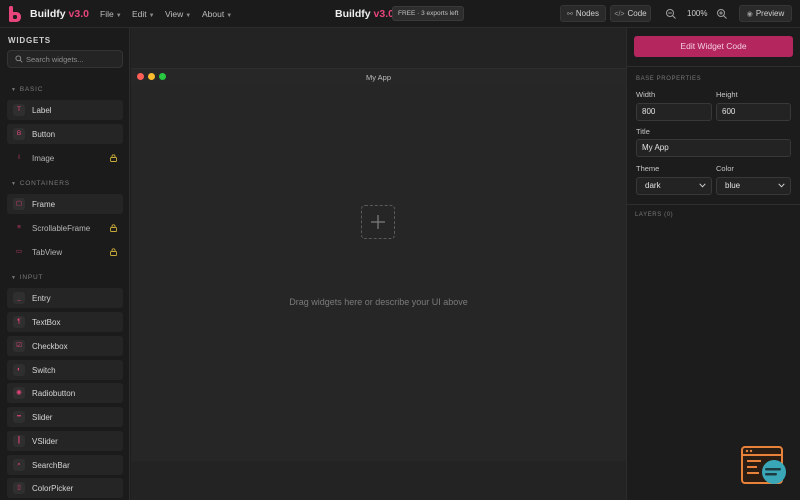  Describe the element at coordinates (722, 14) in the screenshot. I see `zoom-in-icon` at that location.